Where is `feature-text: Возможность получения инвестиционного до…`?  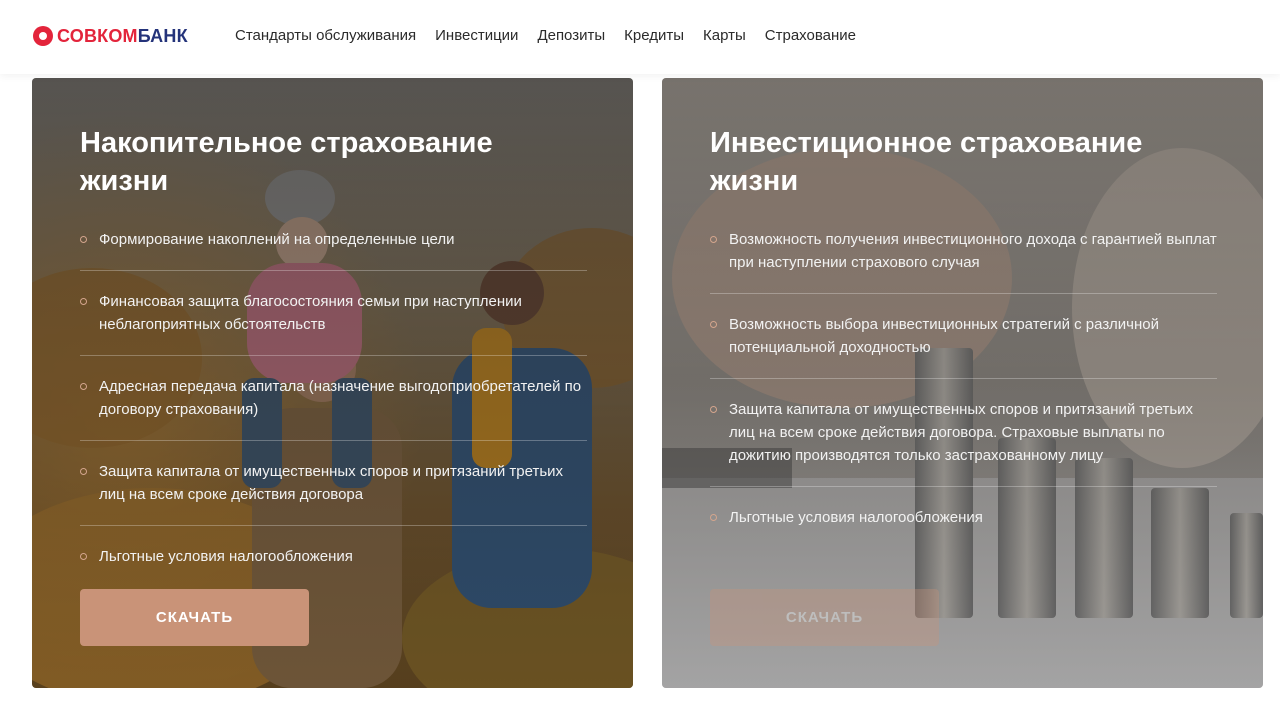 feature-text: Возможность получения инвестиционного до… is located at coordinates (973, 251).